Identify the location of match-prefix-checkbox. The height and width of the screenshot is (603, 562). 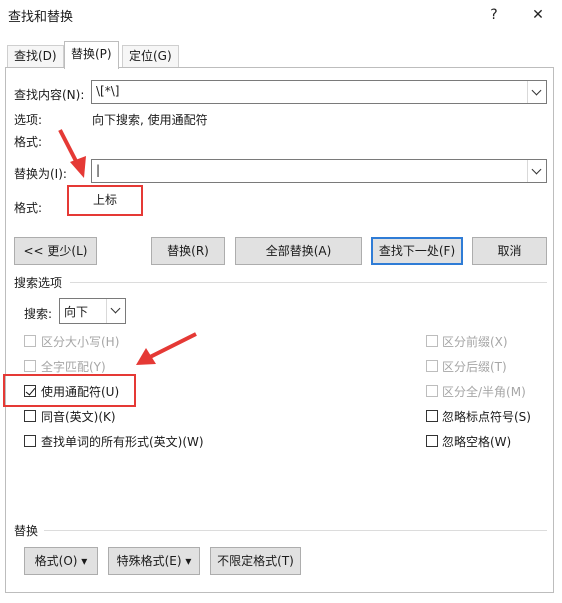
(432, 341).